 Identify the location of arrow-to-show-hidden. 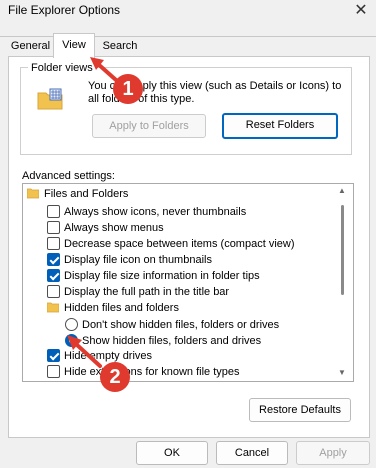
(84, 351).